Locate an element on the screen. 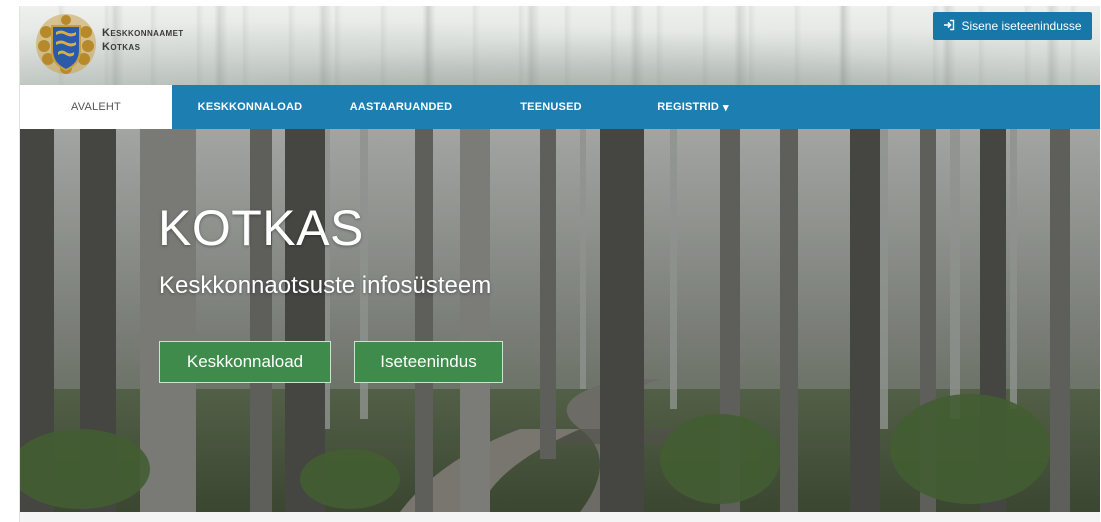 Image resolution: width=1101 pixels, height=522 pixels. caret-down-icon: ▾ is located at coordinates (725, 107).